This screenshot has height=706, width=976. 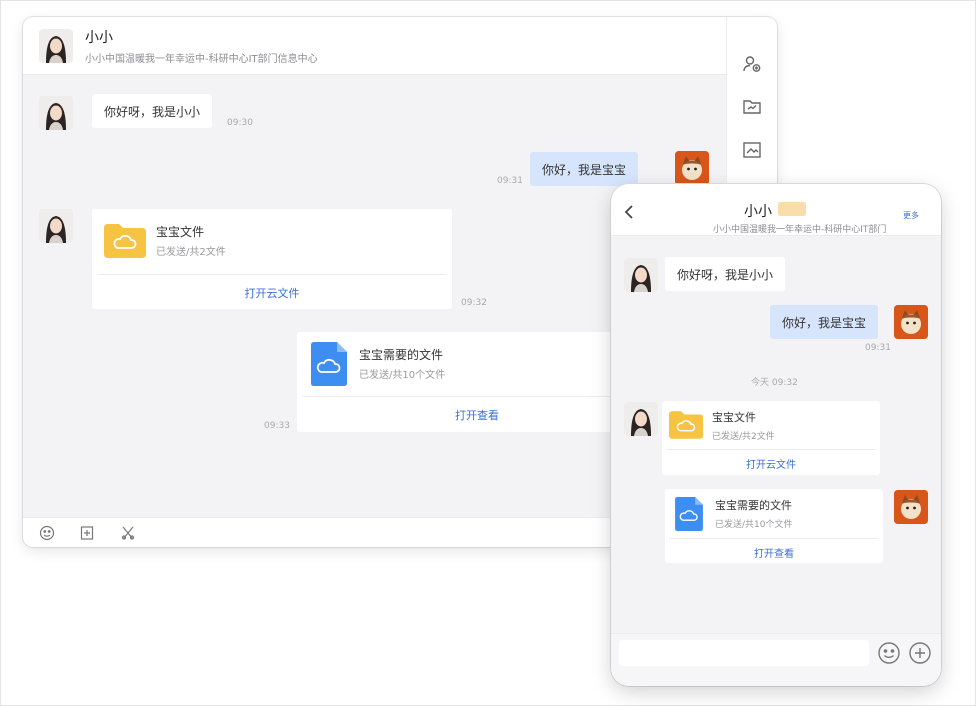 What do you see at coordinates (920, 653) in the screenshot?
I see `plus-icon` at bounding box center [920, 653].